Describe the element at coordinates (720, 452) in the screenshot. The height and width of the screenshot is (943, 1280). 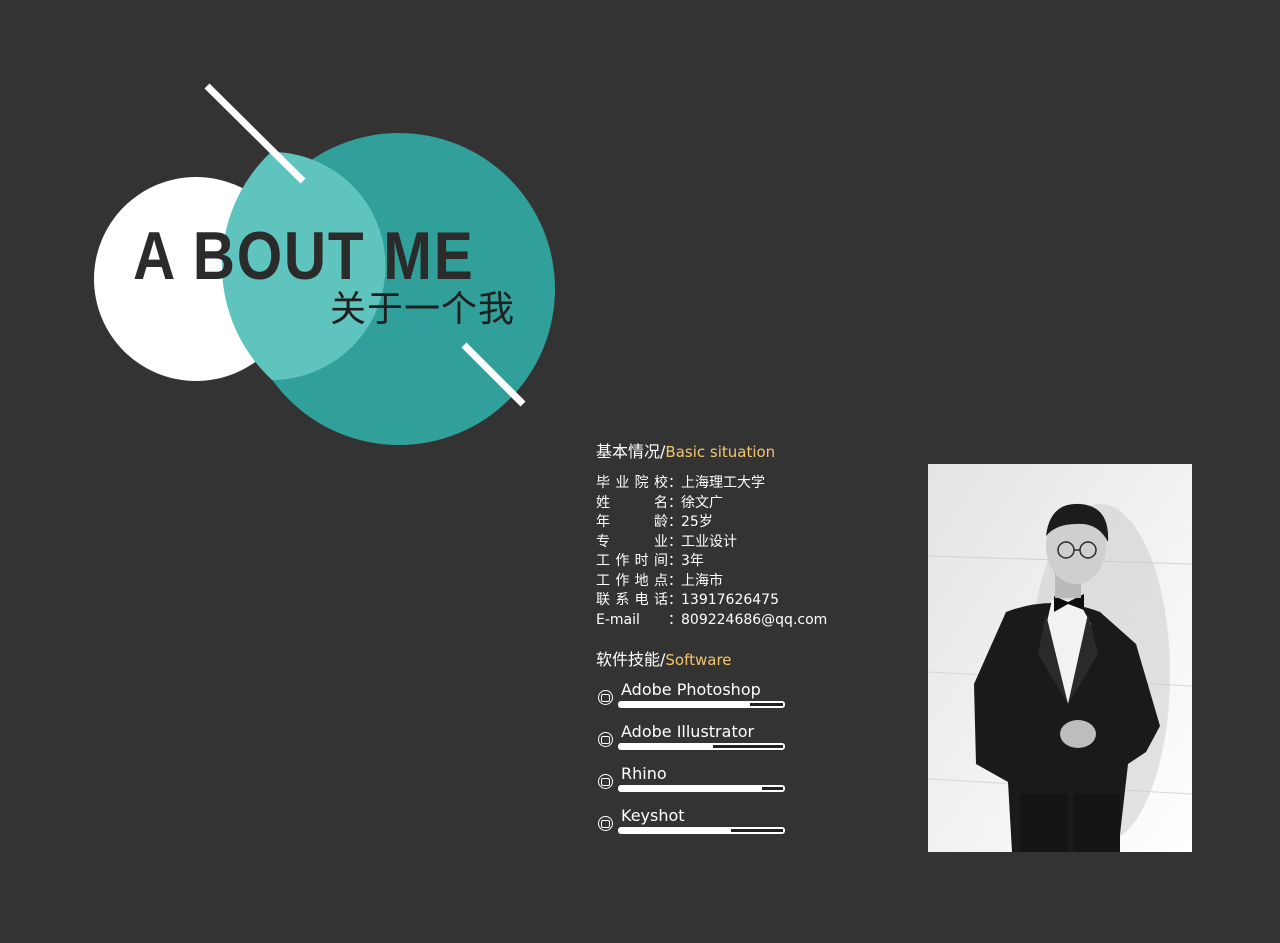
I see `basic-heading-en: Basic situation` at that location.